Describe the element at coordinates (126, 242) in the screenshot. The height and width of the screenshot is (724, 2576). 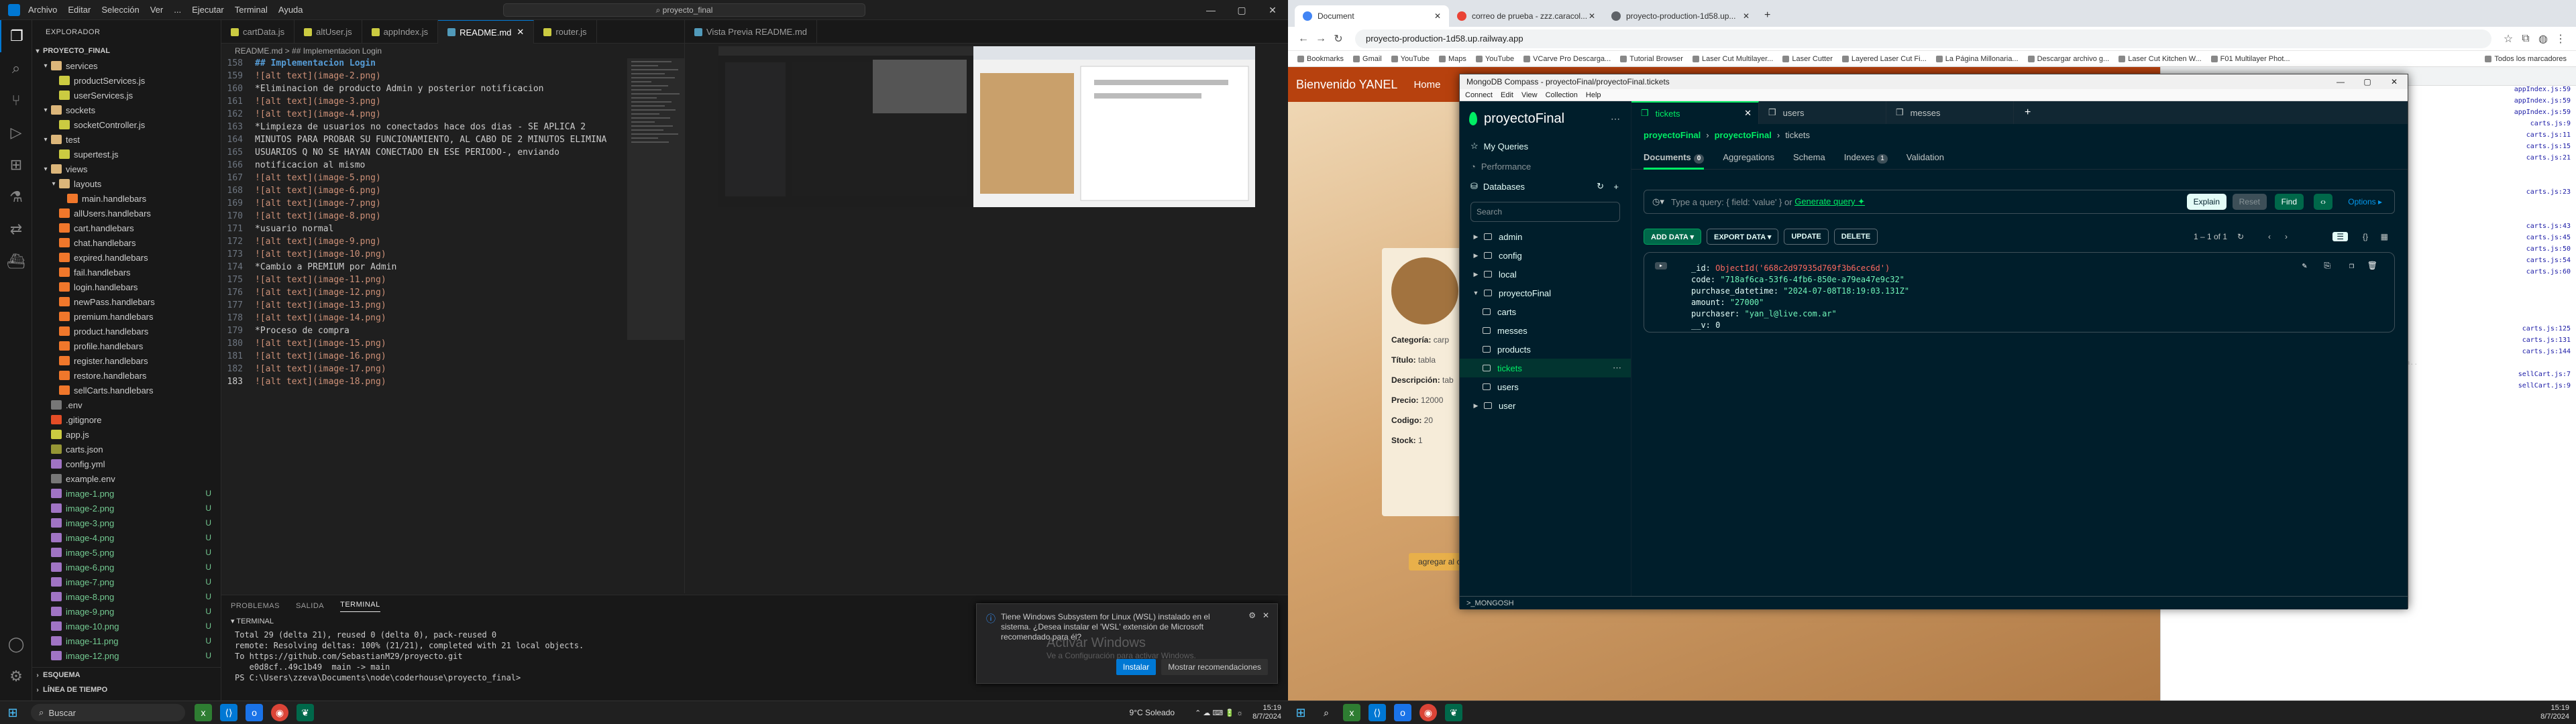
I see `file-item: chat.handlebars` at that location.